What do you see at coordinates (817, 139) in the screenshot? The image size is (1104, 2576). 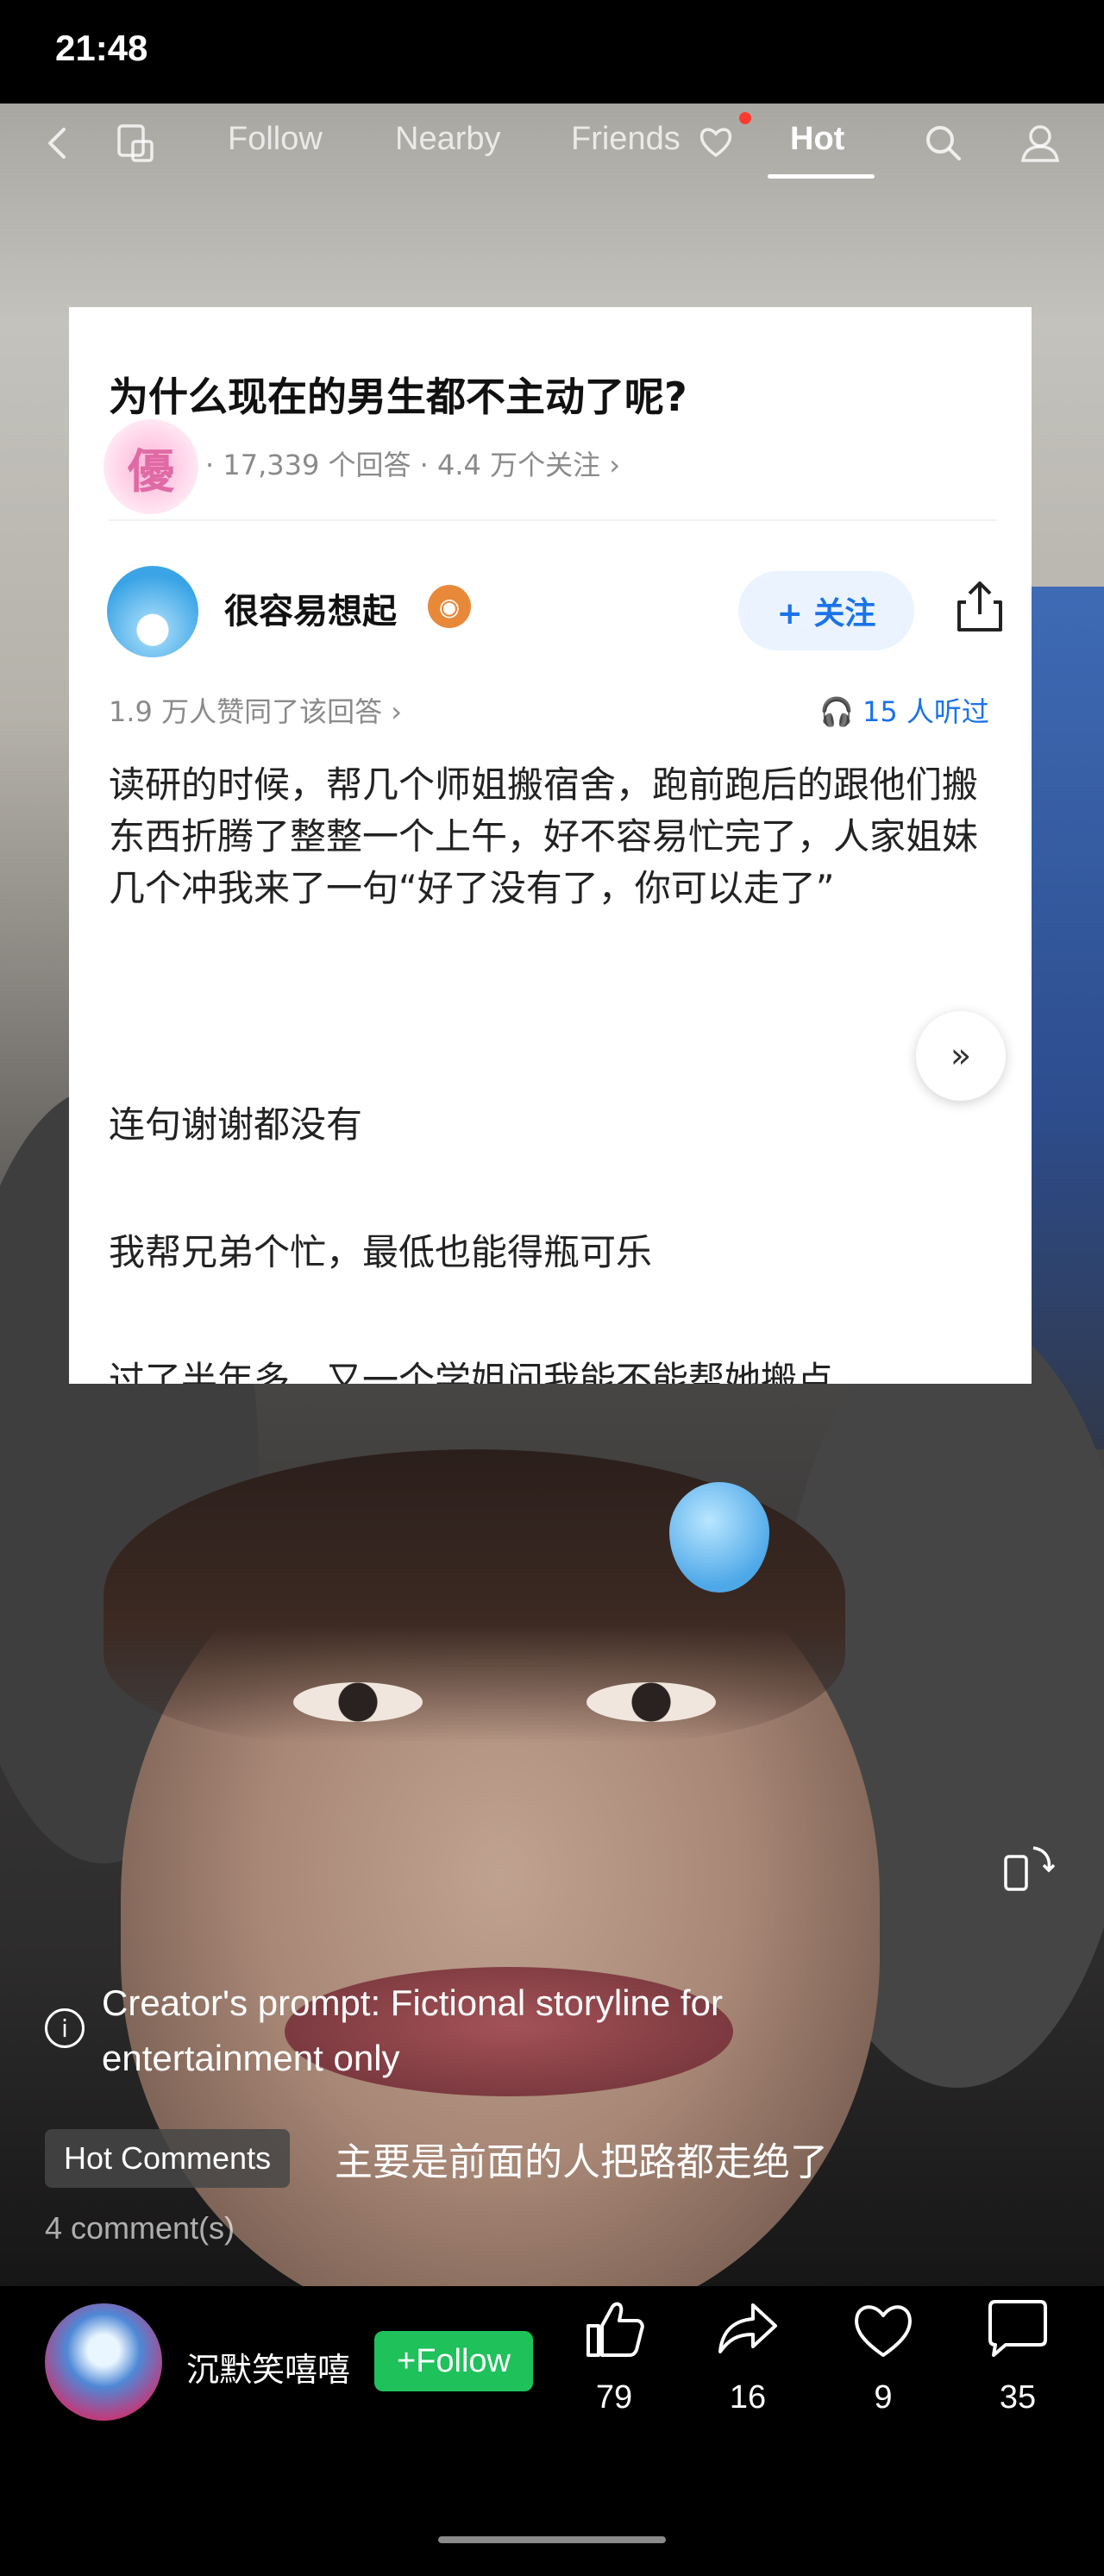 I see `tab-hot: Hot` at bounding box center [817, 139].